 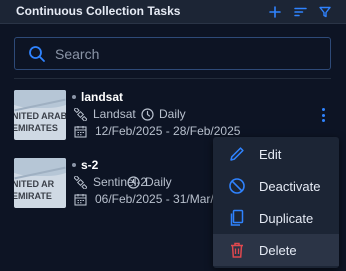 I want to click on task-sensor: Landsat, so click(x=114, y=114).